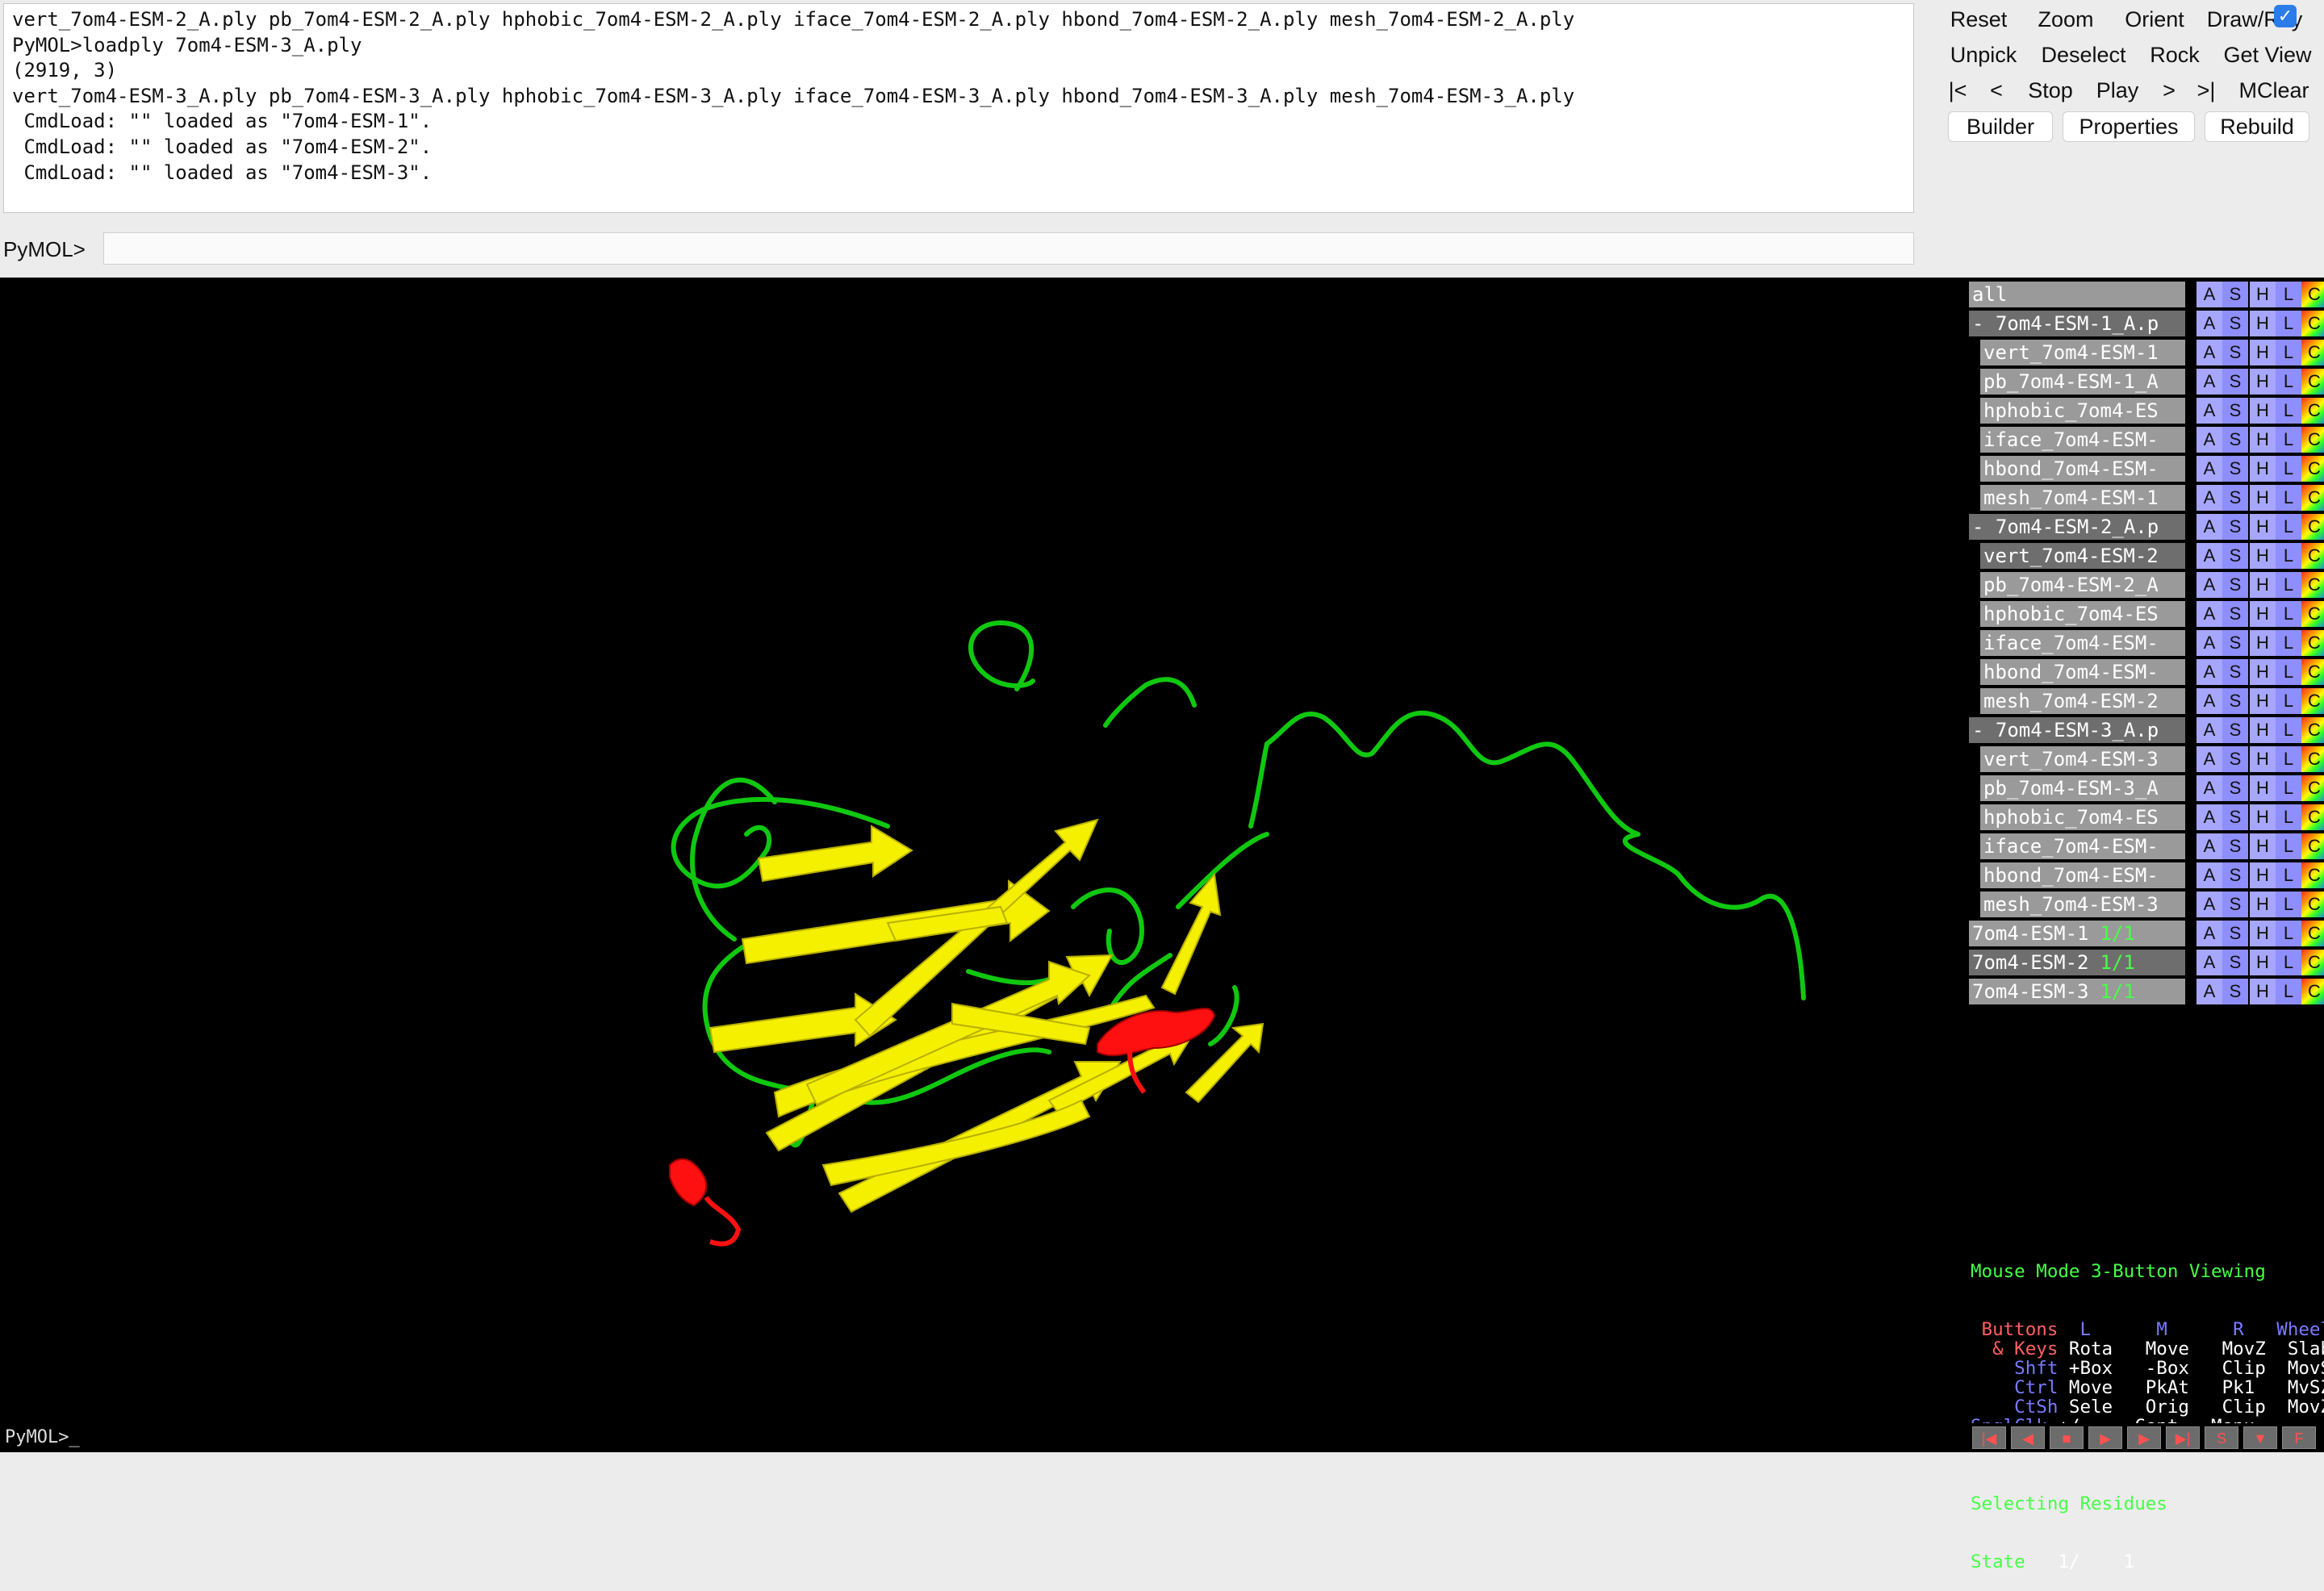 The height and width of the screenshot is (1591, 2324). What do you see at coordinates (2105, 1438) in the screenshot?
I see `play-state-icon: ▶` at bounding box center [2105, 1438].